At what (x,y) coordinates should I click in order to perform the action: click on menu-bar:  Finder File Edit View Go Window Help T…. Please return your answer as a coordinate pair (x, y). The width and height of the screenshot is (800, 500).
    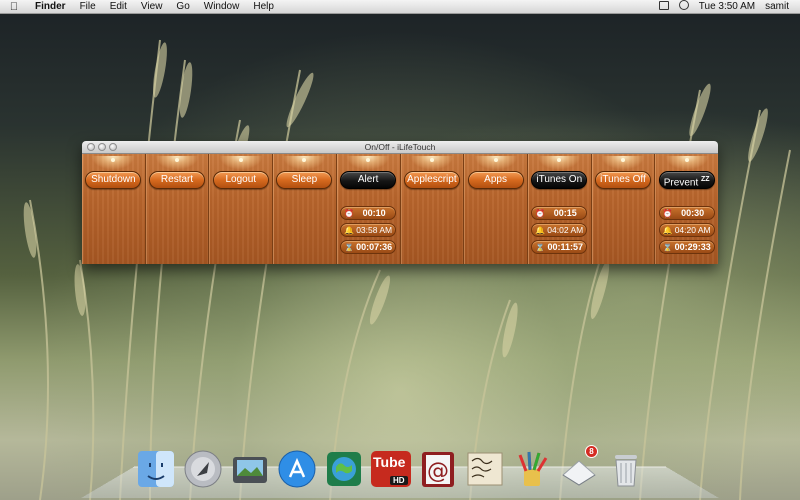
    Looking at the image, I should click on (400, 7).